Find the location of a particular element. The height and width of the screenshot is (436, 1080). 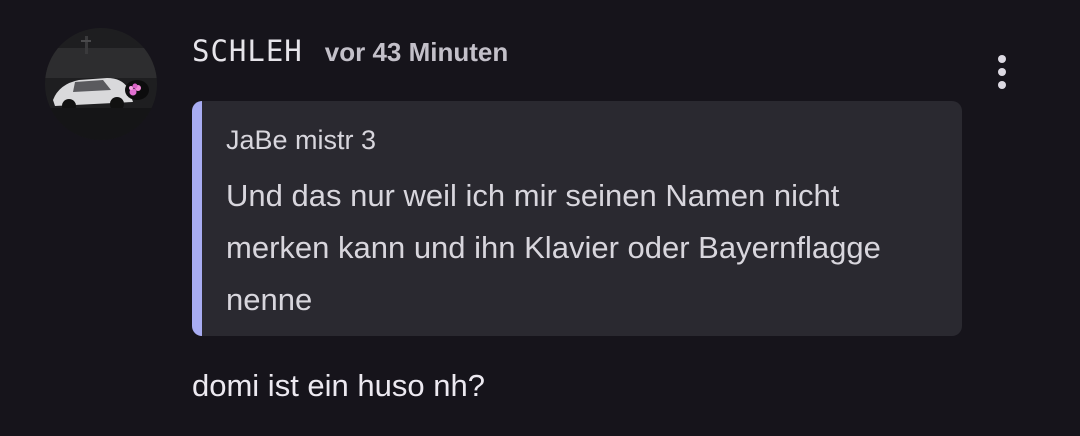

avatar-image is located at coordinates (101, 84).